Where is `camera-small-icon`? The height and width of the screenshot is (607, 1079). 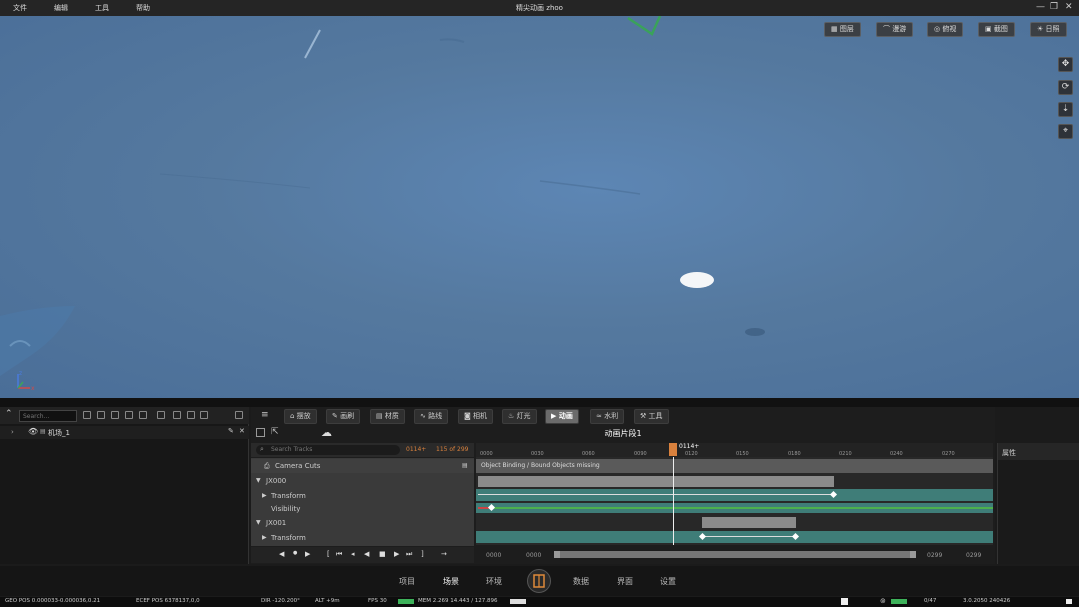 camera-small-icon is located at coordinates (129, 415).